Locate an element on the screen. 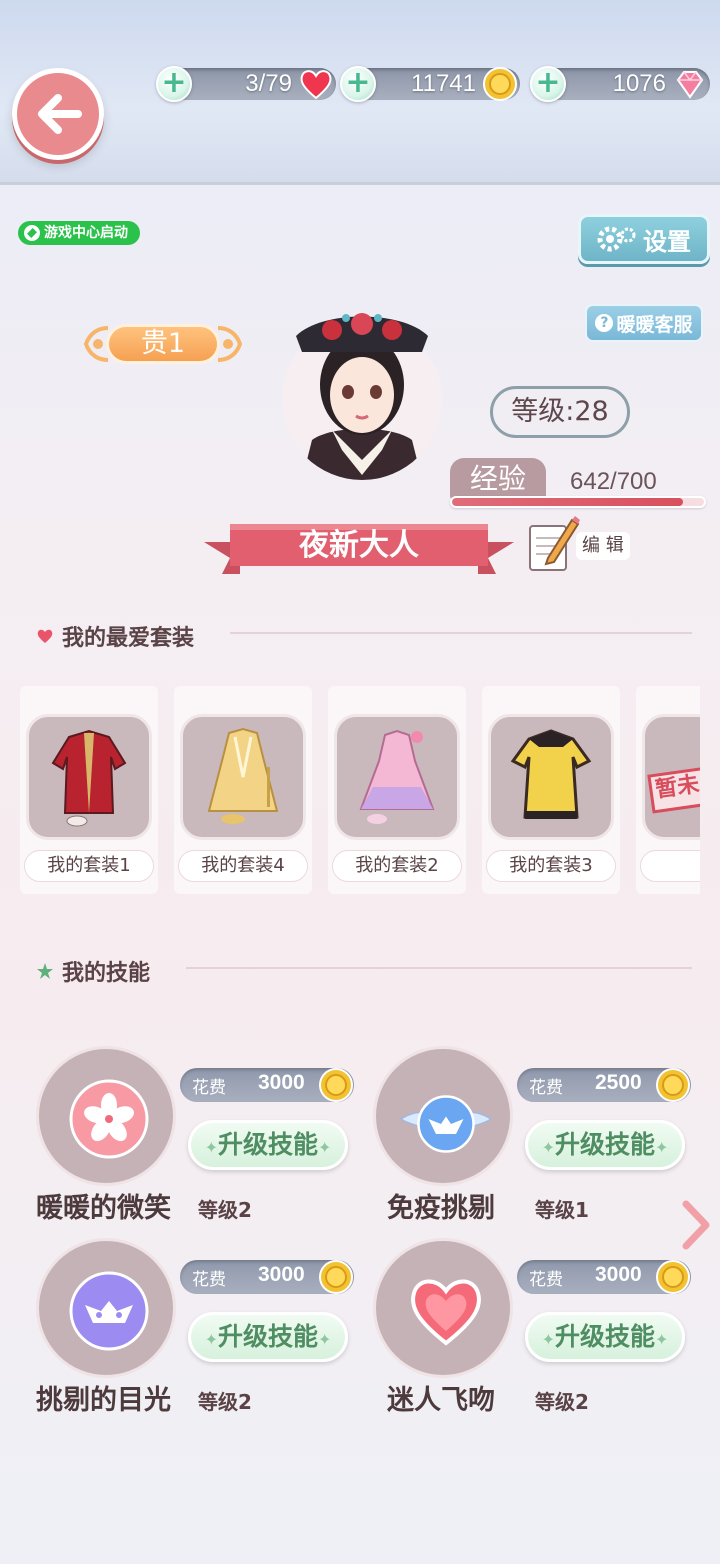 Image resolution: width=720 pixels, height=1564 pixels. pink-dress-icon is located at coordinates (397, 776).